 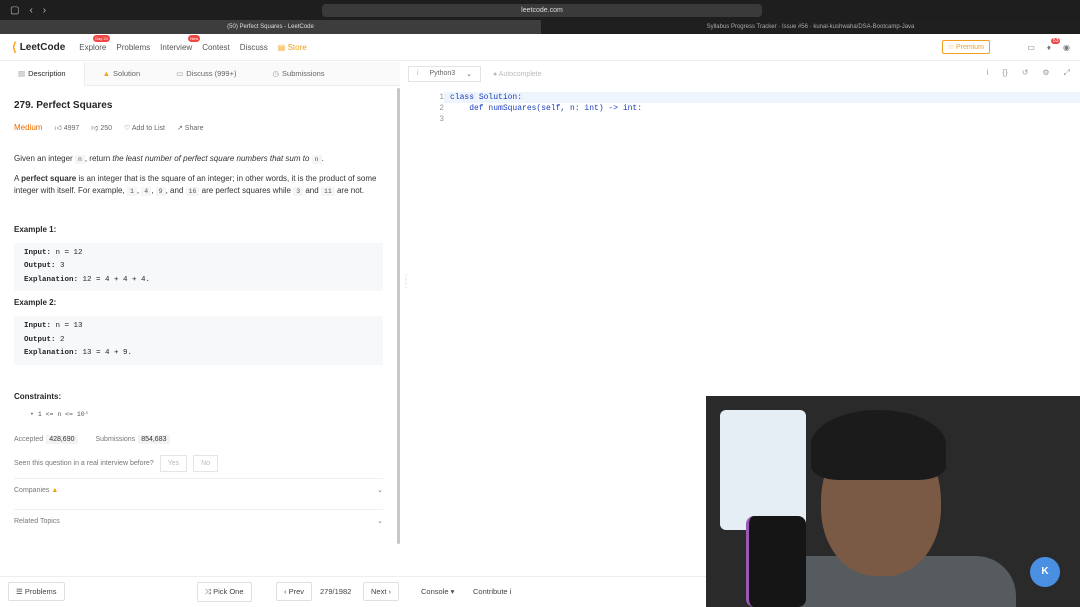 I want to click on add-to-list-label: Add to List, so click(x=148, y=128).